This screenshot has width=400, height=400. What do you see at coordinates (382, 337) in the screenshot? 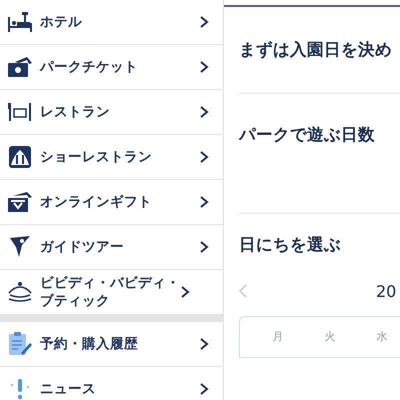
I see `weekday-label: 水` at bounding box center [382, 337].